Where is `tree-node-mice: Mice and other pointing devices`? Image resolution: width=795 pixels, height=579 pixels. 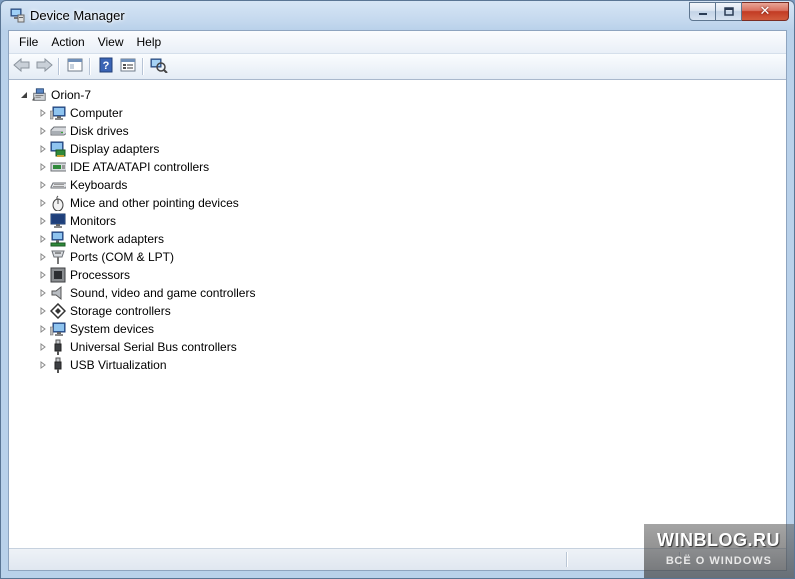 tree-node-mice: Mice and other pointing devices is located at coordinates (138, 203).